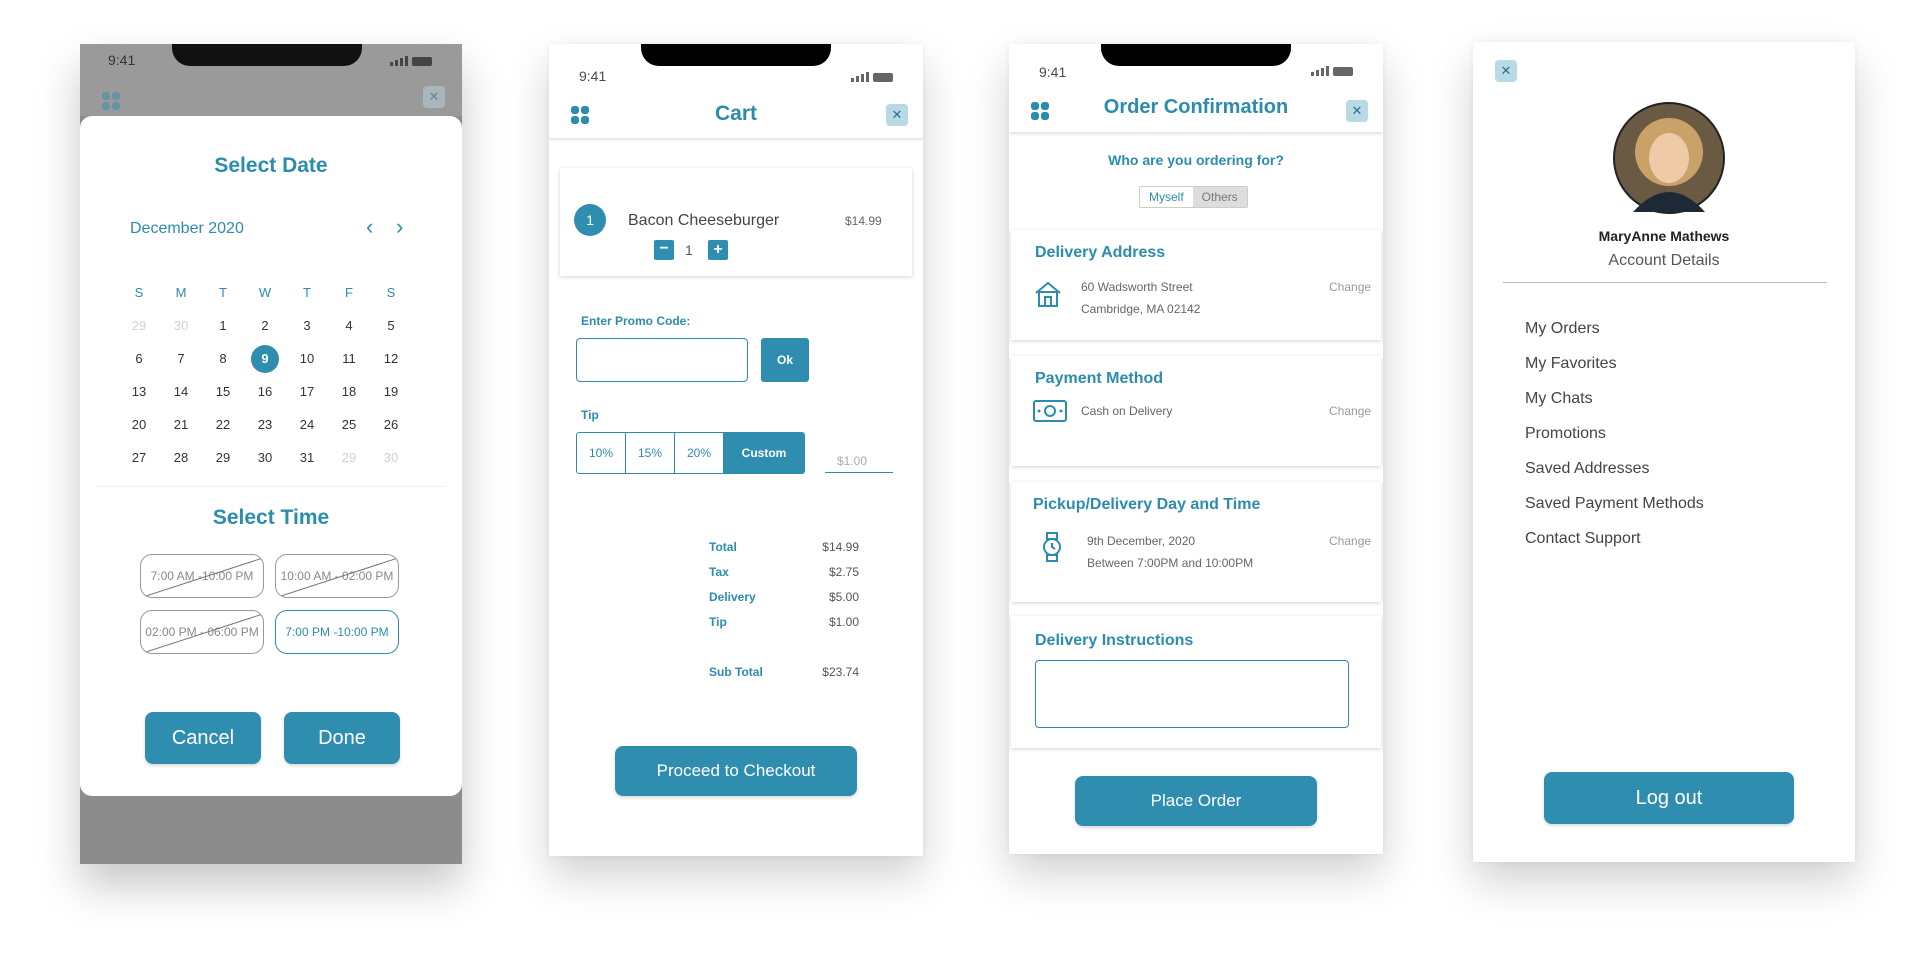 Image resolution: width=1928 pixels, height=980 pixels. I want to click on tip-option: 20%, so click(699, 453).